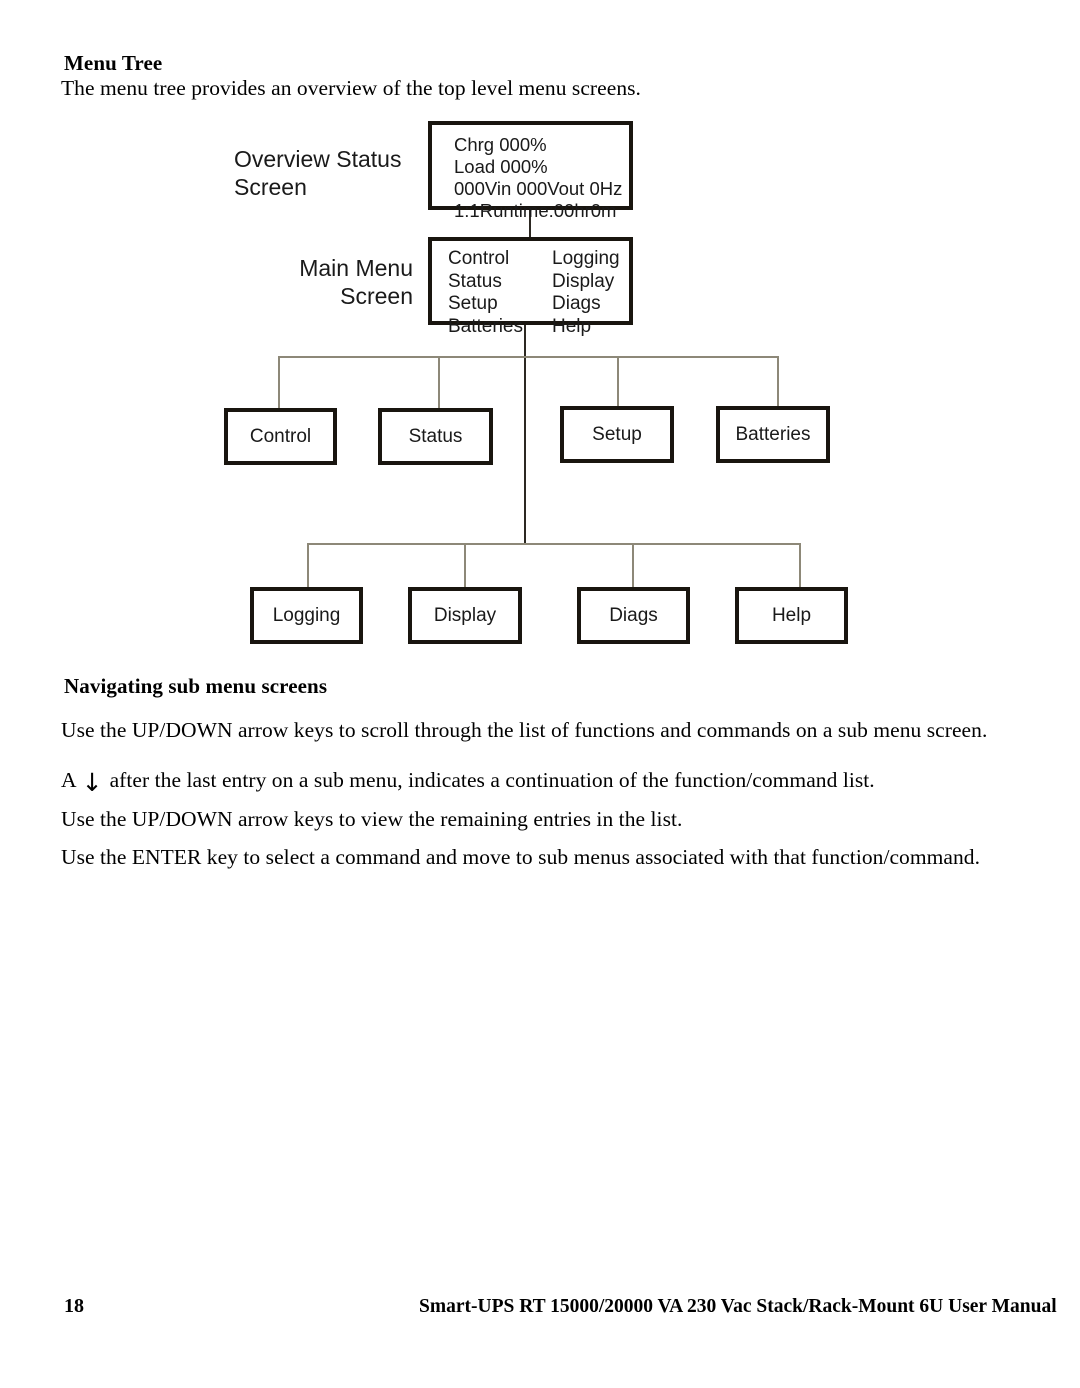  Describe the element at coordinates (528, 357) in the screenshot. I see `connector-bar-row1` at that location.